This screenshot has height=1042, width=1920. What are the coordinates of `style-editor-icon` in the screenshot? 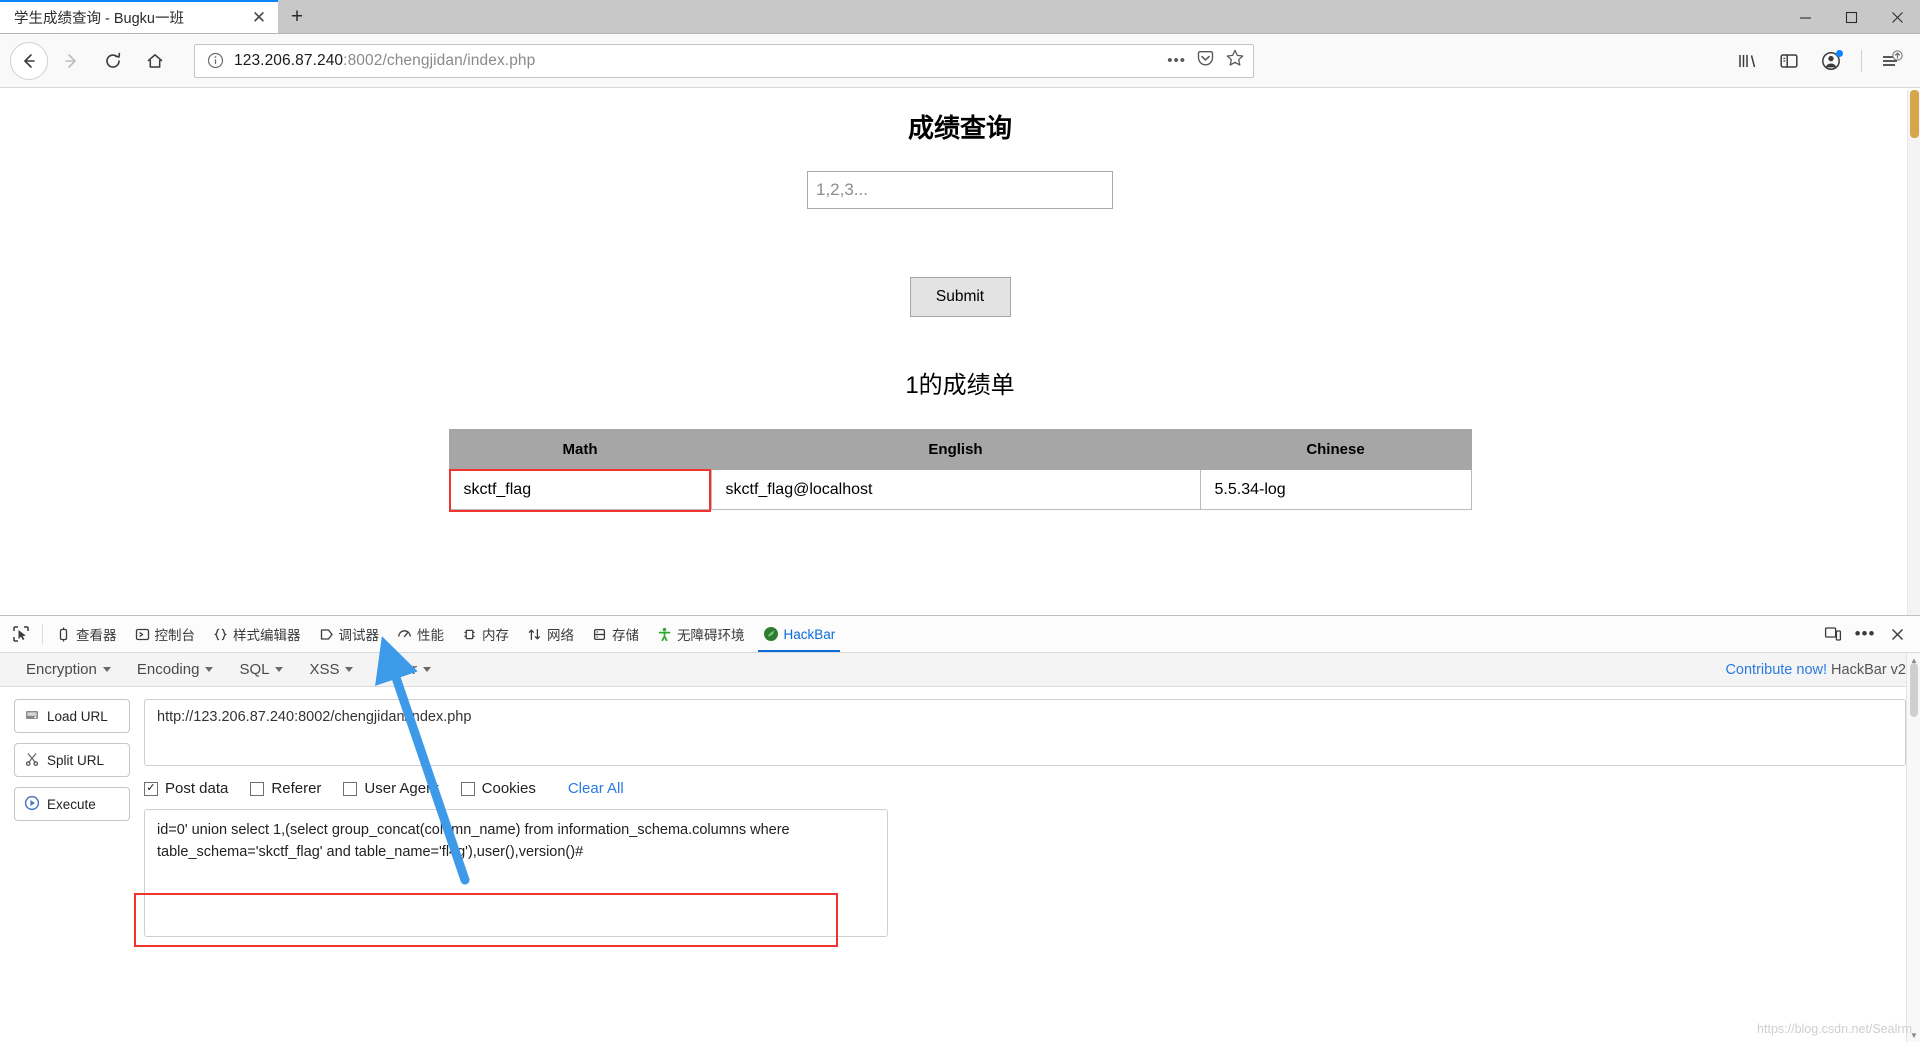 It's located at (220, 634).